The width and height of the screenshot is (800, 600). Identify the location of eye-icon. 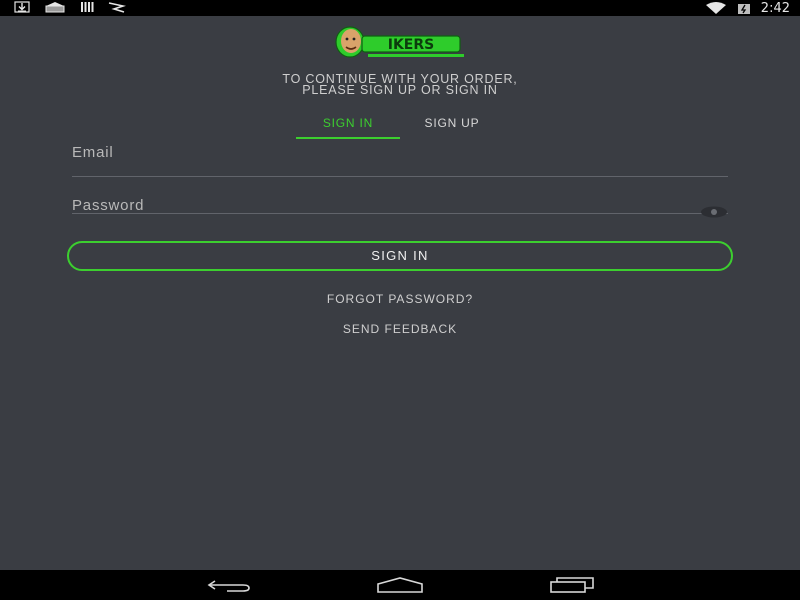
(714, 212).